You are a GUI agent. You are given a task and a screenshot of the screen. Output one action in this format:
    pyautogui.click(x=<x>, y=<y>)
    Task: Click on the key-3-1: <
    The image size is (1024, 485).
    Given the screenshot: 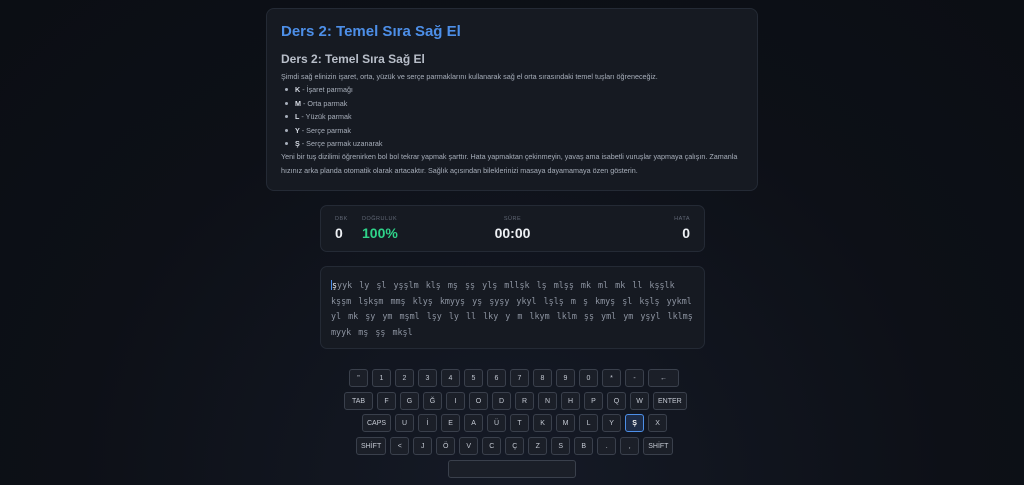 What is the action you would take?
    pyautogui.click(x=400, y=446)
    